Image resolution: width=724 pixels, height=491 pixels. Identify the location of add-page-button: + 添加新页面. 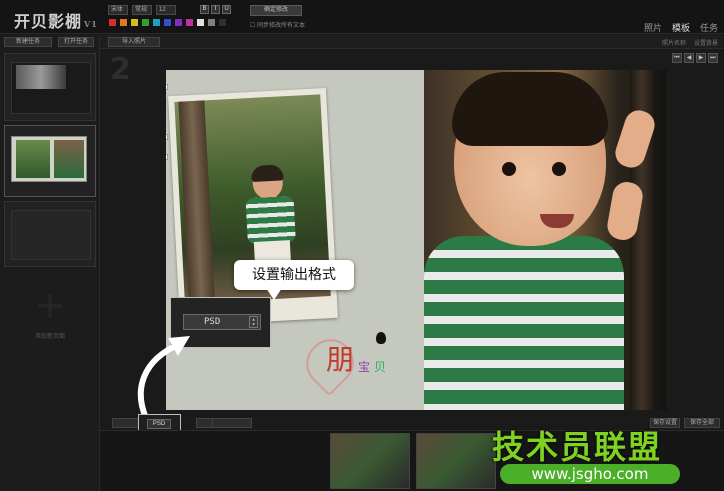
(50, 313).